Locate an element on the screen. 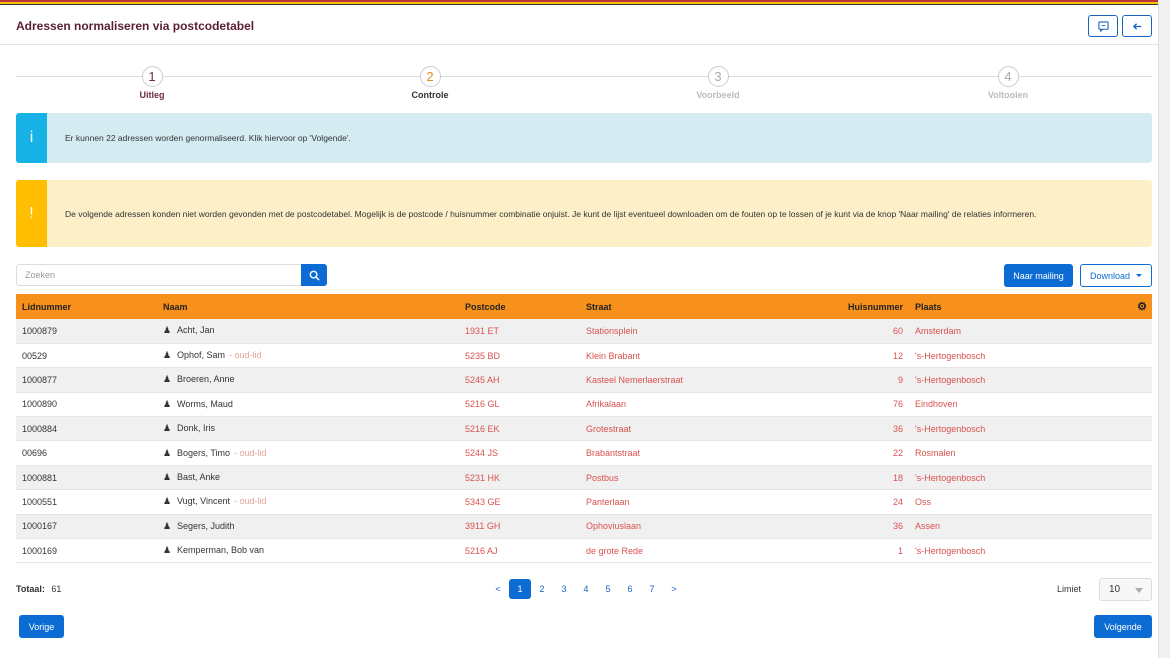 The width and height of the screenshot is (1170, 658). member-name: Broeren, Anne is located at coordinates (206, 379).